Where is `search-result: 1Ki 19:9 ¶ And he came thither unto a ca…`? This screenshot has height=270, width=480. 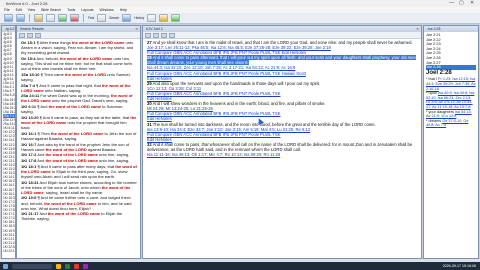
search-result: 1Ki 19:9 ¶ And he came thither unto a ca… is located at coordinates (79, 202).